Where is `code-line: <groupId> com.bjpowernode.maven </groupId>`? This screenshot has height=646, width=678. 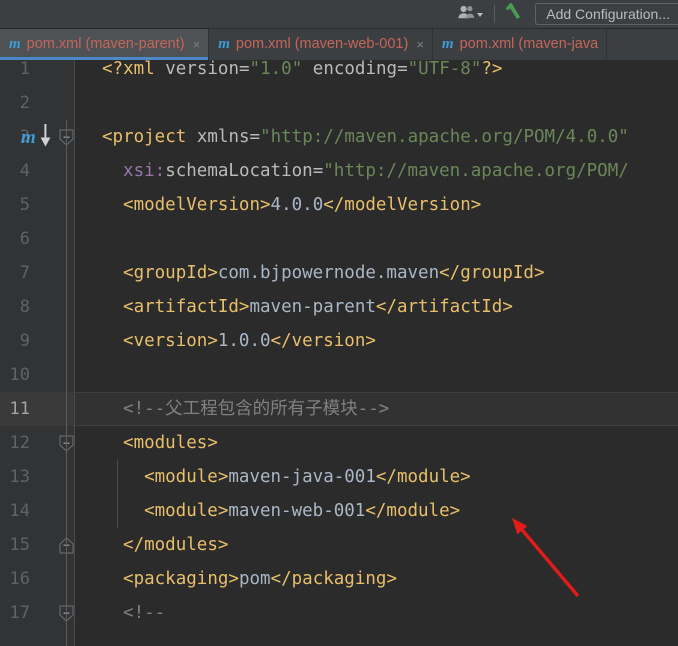
code-line: <groupId> com.bjpowernode.maven </groupId> is located at coordinates (333, 273).